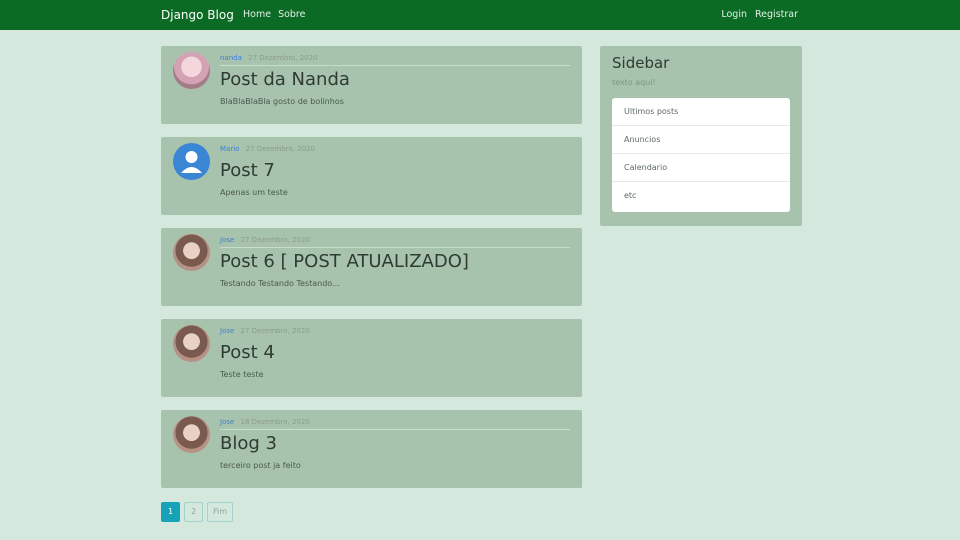 The image size is (960, 540). Describe the element at coordinates (229, 149) in the screenshot. I see `post-author-link: Mario` at that location.